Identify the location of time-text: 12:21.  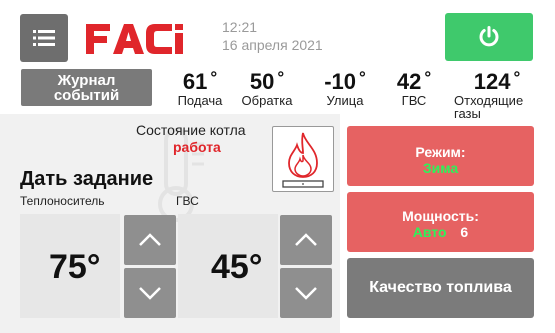
(240, 27).